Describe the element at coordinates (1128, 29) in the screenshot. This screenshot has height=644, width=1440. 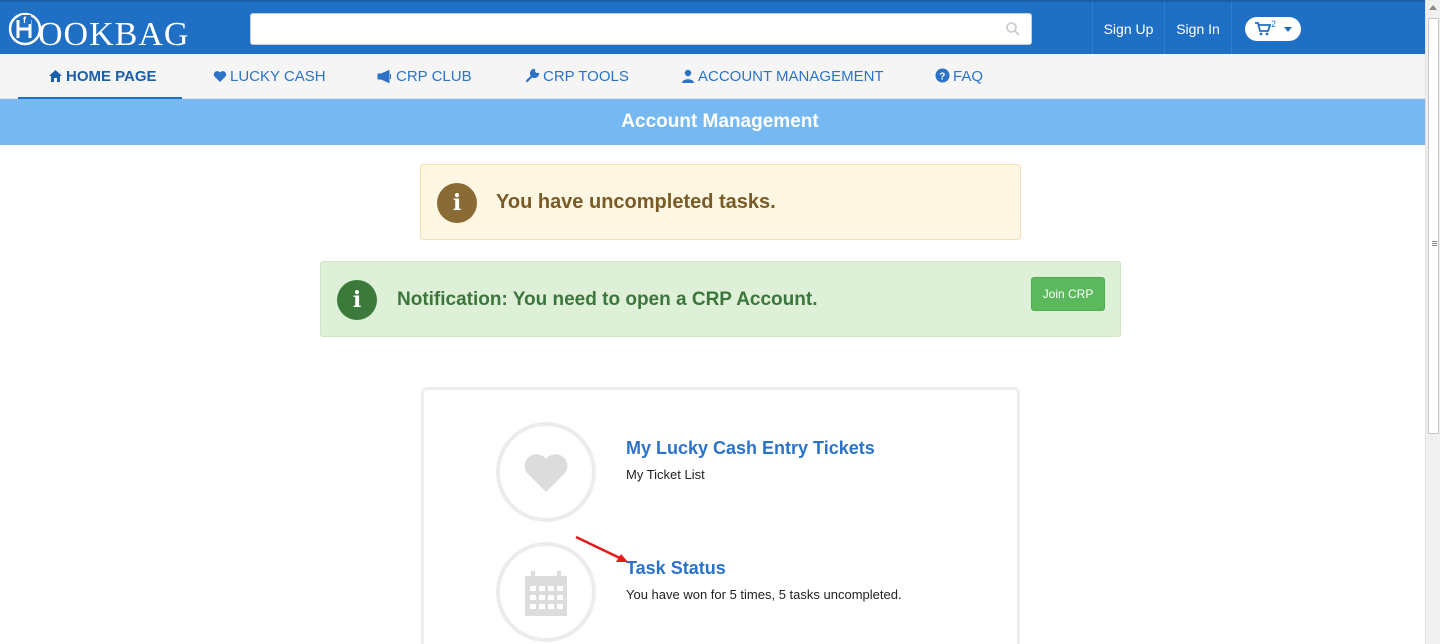
I see `sign-up-link: Sign Up` at that location.